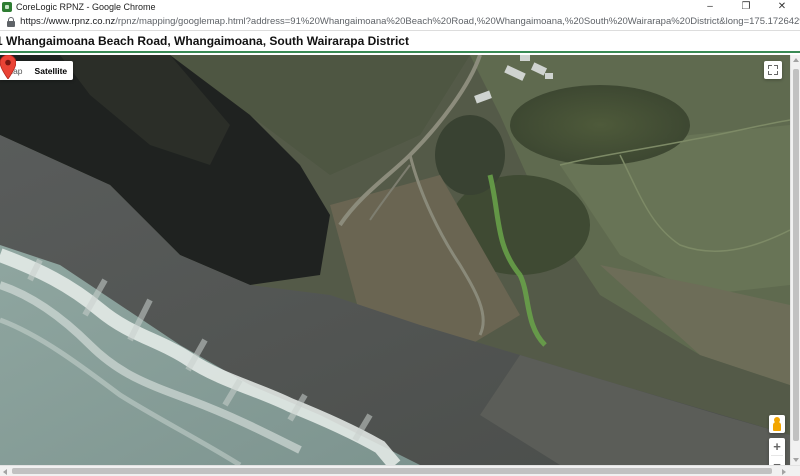 This screenshot has height=476, width=800. What do you see at coordinates (777, 446) in the screenshot?
I see `zoom-in-button: +` at bounding box center [777, 446].